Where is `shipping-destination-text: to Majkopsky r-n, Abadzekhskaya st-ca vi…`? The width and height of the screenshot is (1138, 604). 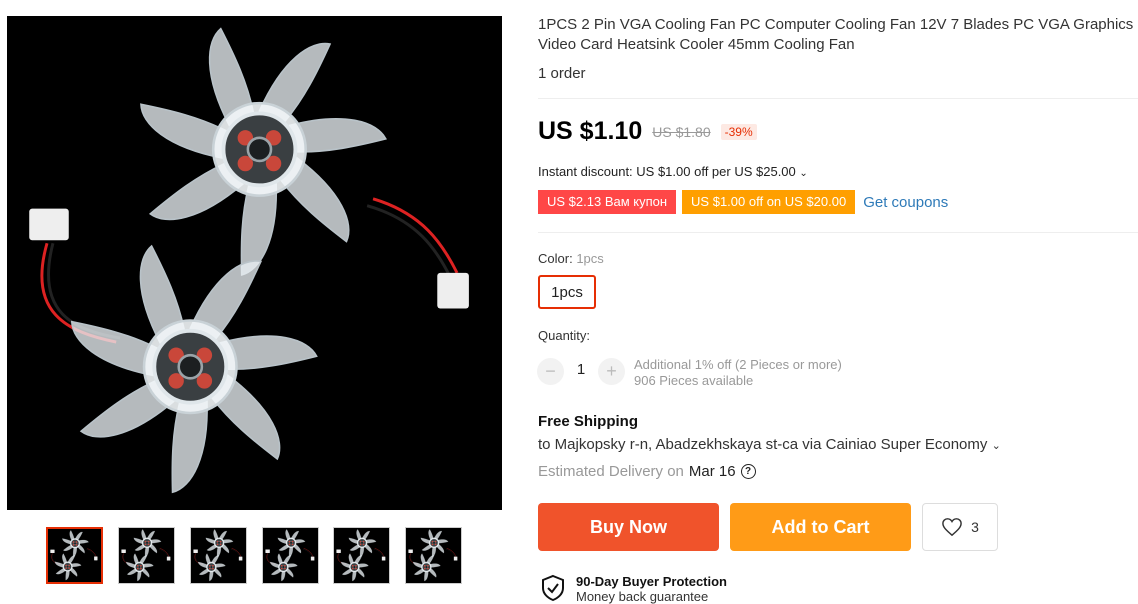
shipping-destination-text: to Majkopsky r-n, Abadzekhskaya st-ca vi… is located at coordinates (763, 444).